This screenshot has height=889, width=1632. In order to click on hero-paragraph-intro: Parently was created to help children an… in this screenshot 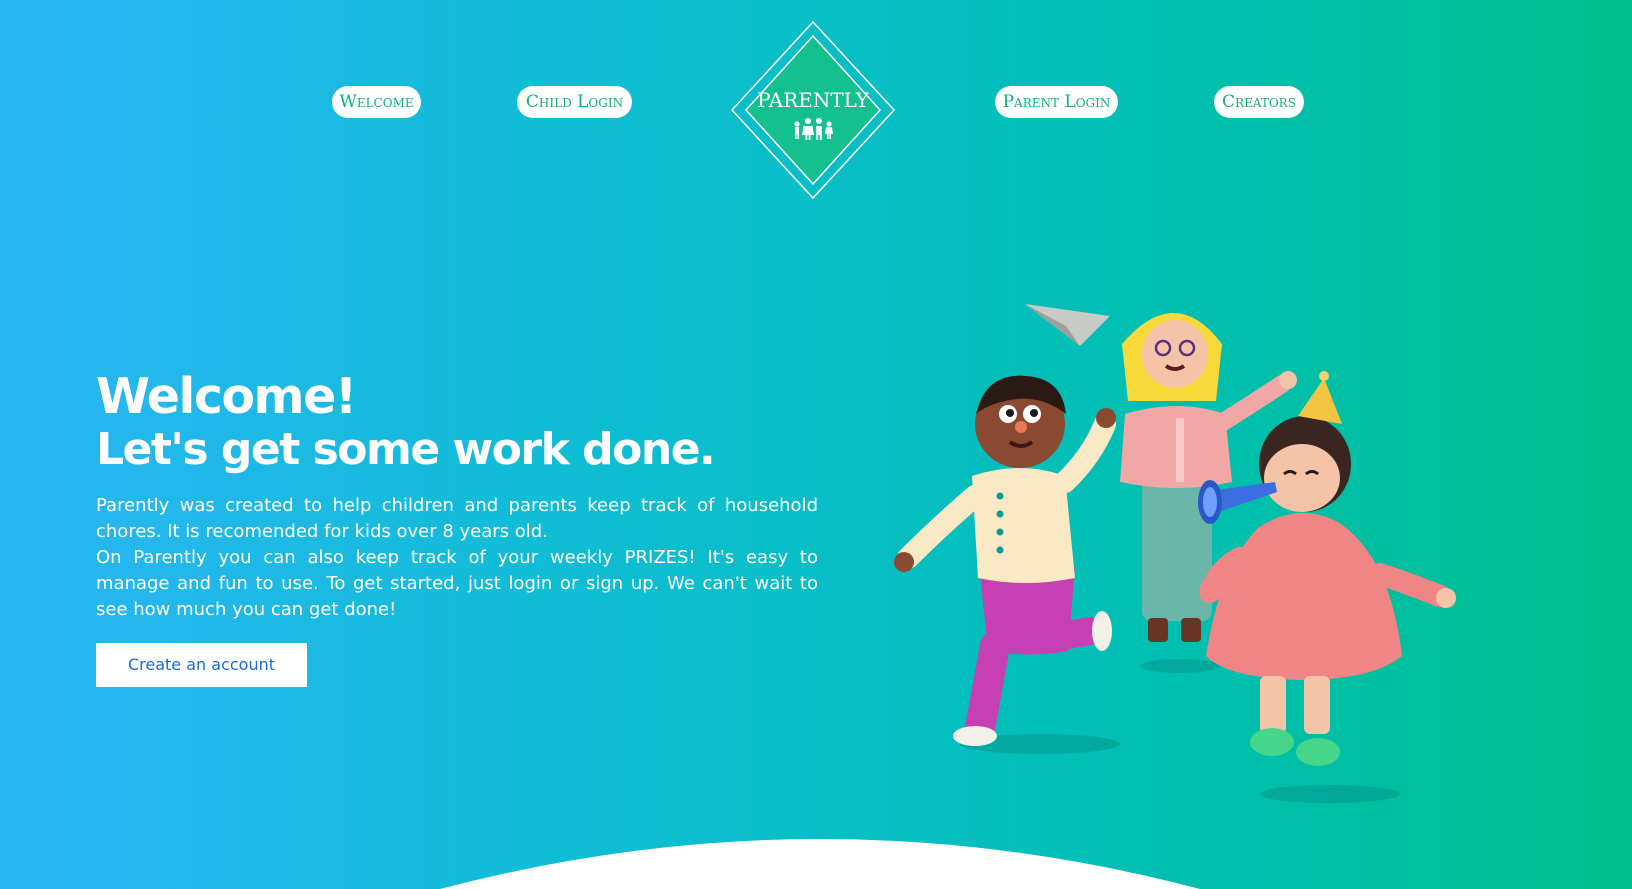, I will do `click(457, 518)`.